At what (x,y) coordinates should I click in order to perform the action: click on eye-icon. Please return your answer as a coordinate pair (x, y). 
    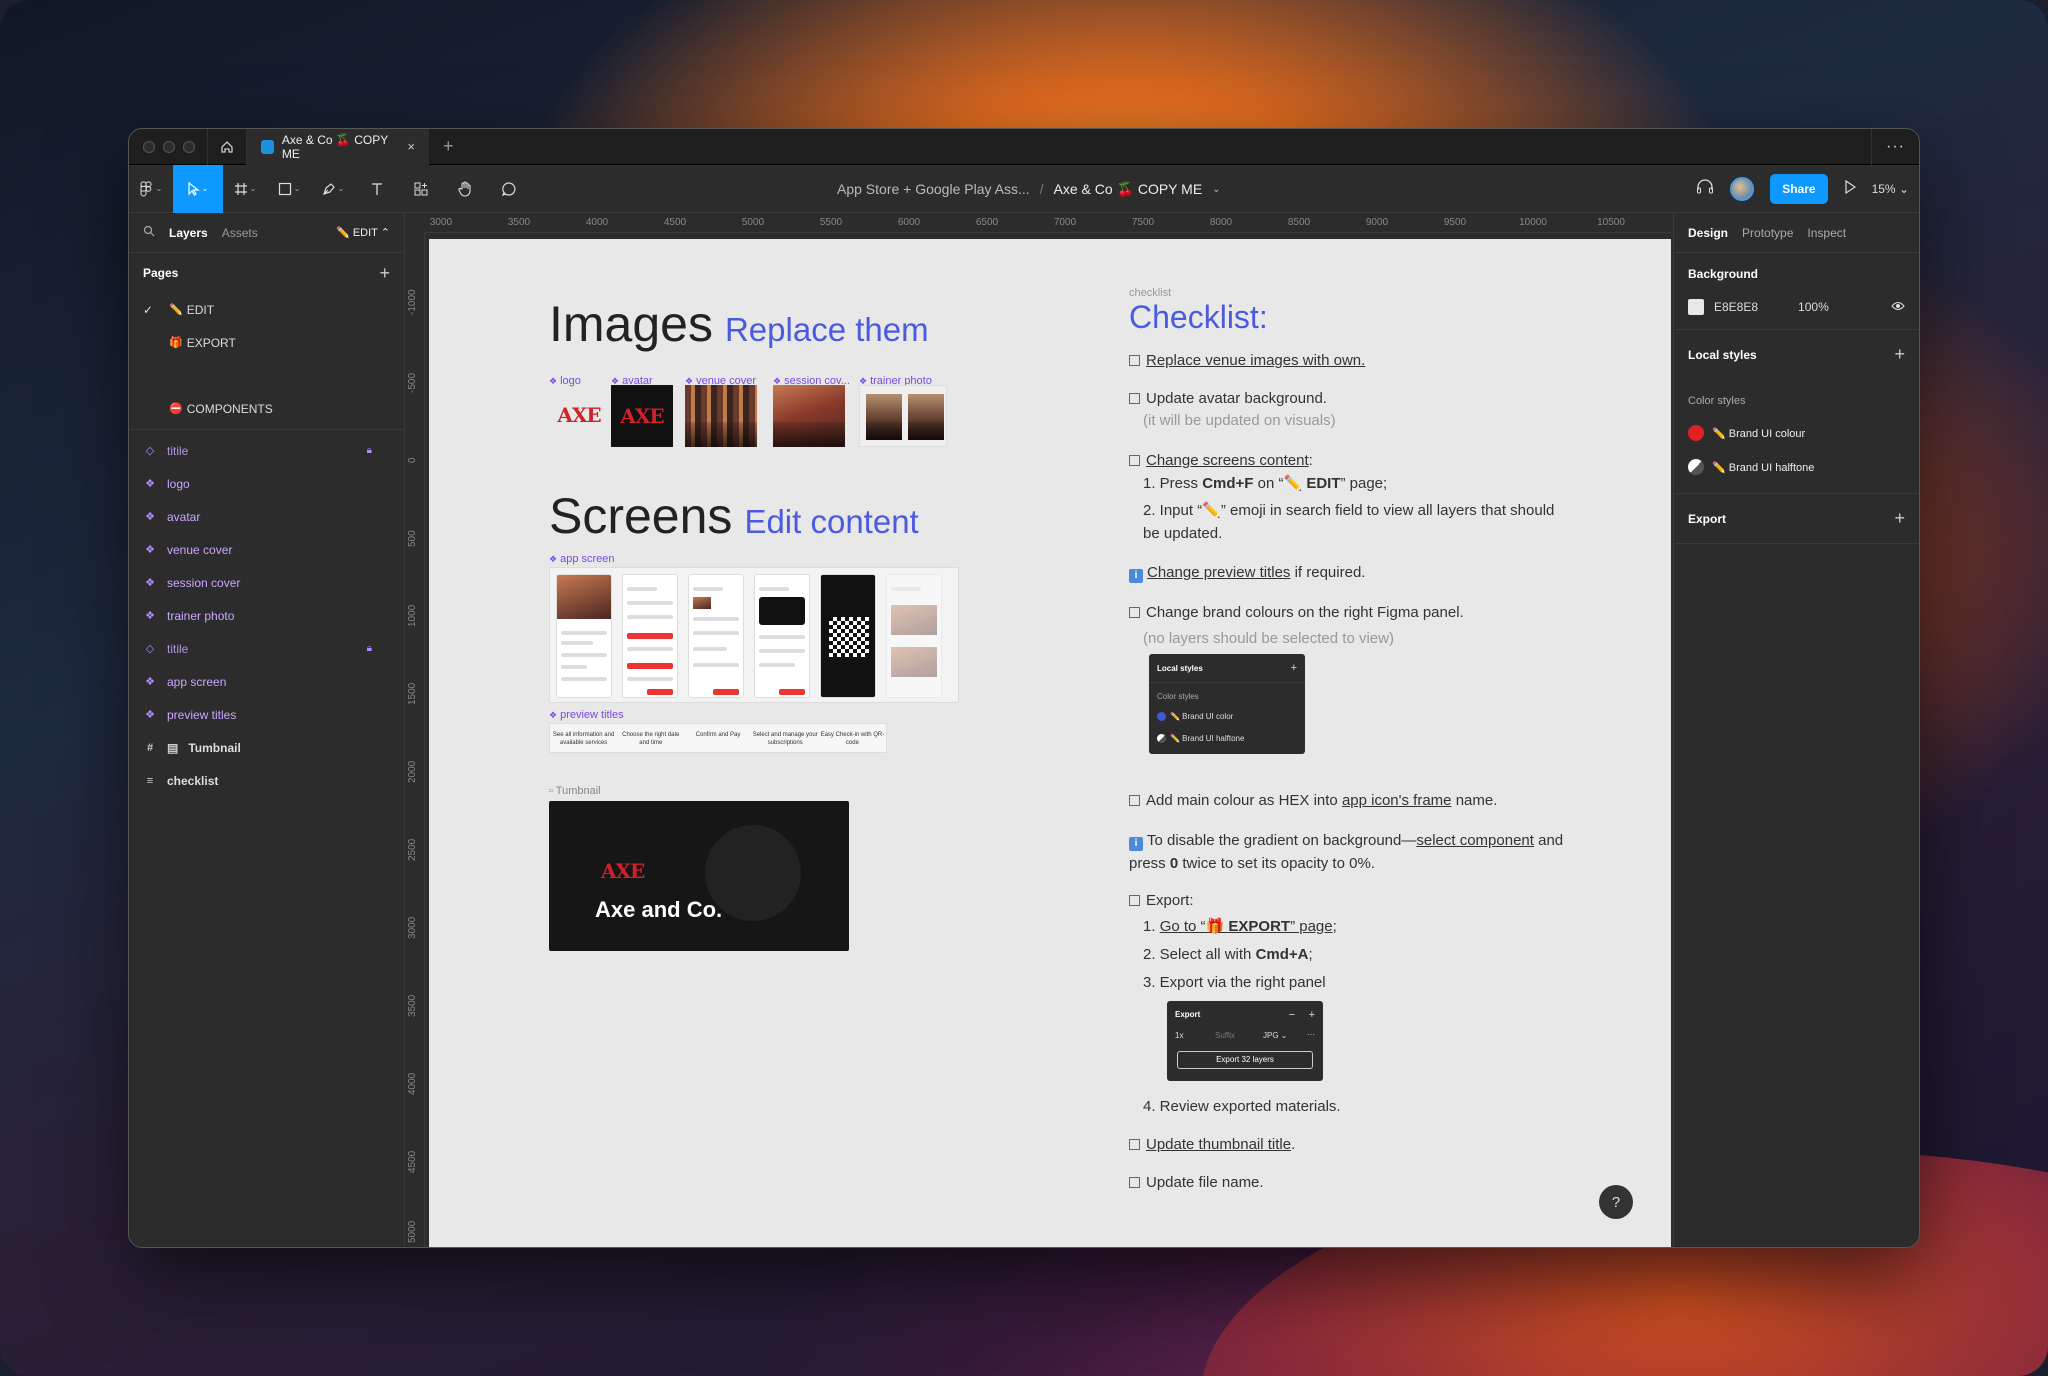
    Looking at the image, I should click on (1898, 307).